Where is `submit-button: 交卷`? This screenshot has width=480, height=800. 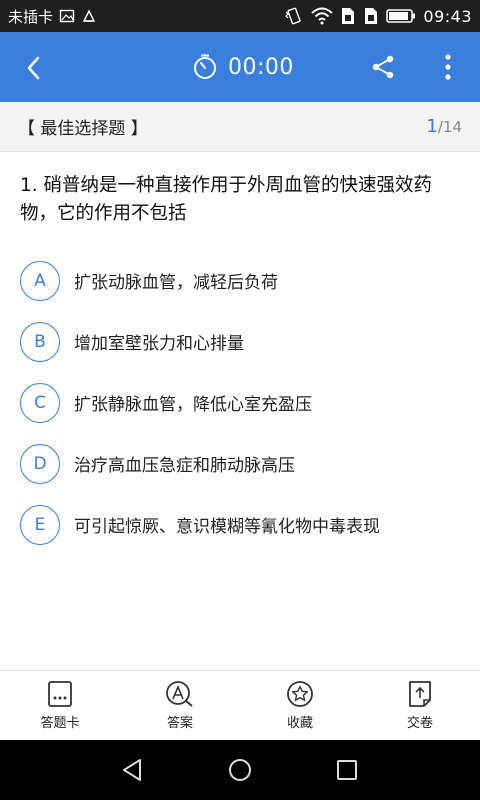
submit-button: 交卷 is located at coordinates (420, 705).